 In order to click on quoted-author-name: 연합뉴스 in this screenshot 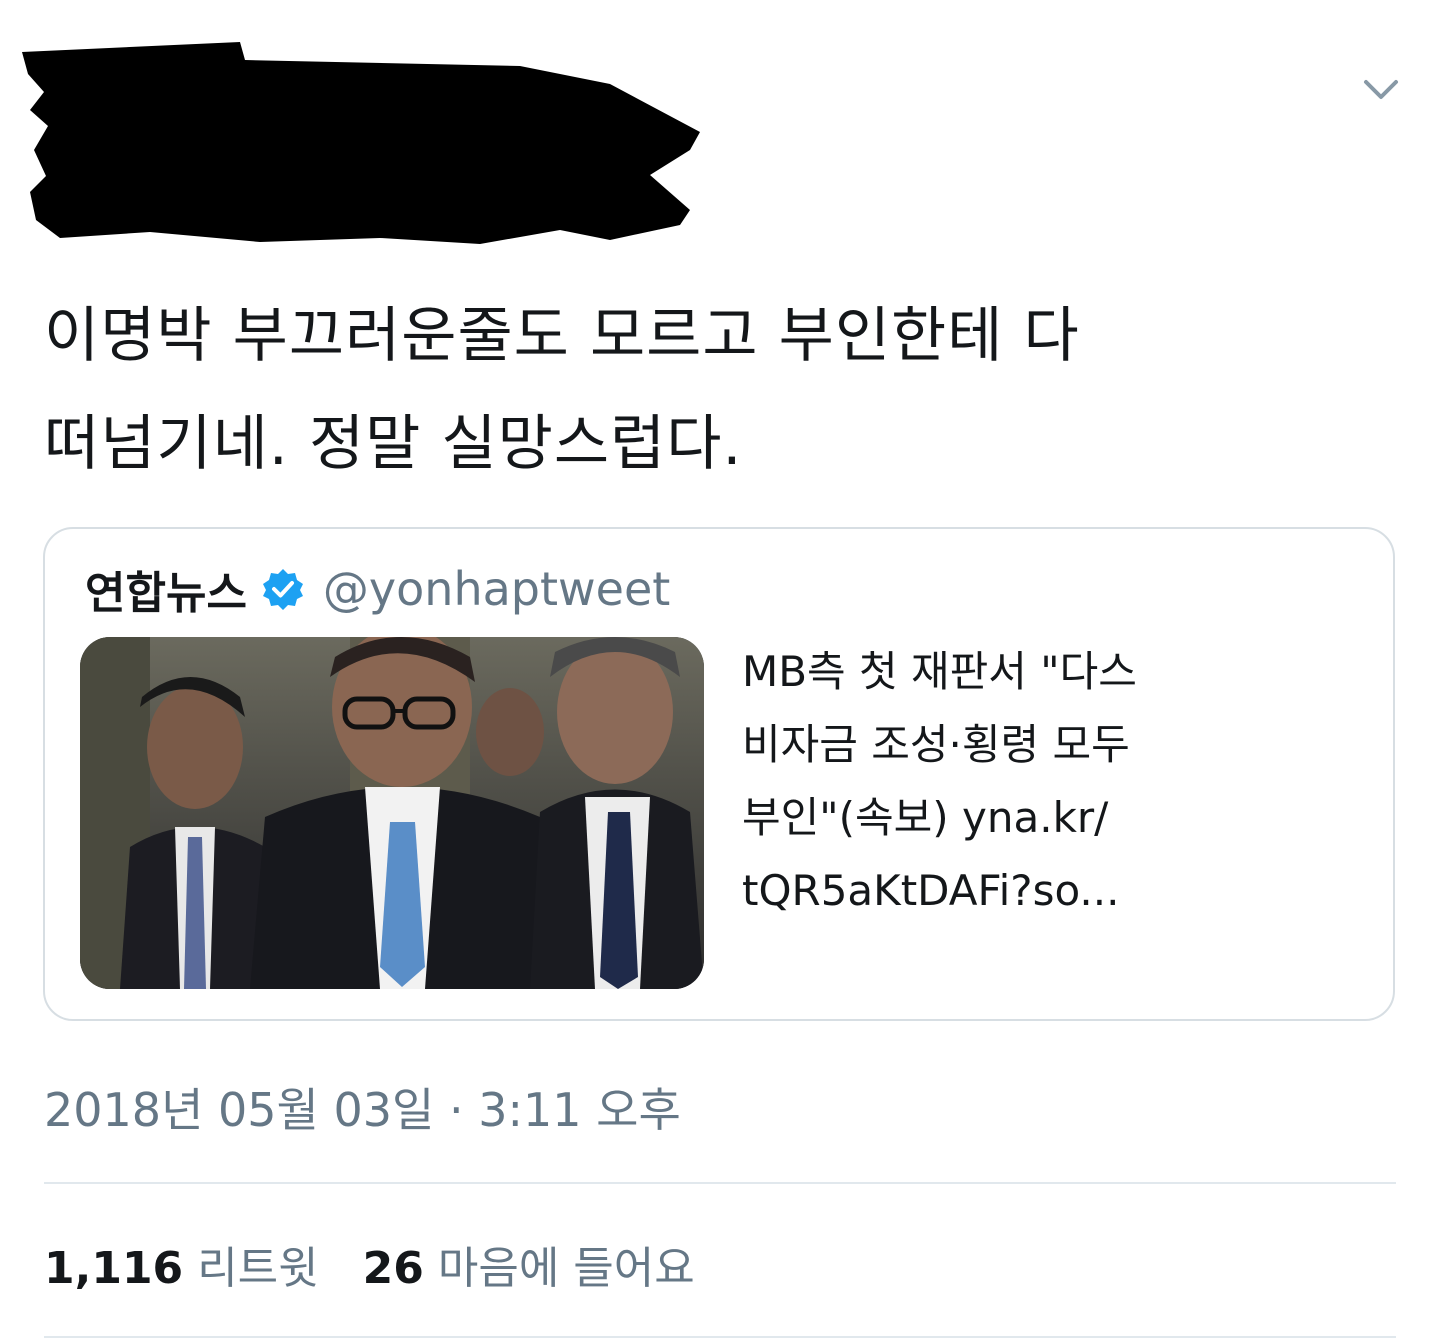, I will do `click(166, 593)`.